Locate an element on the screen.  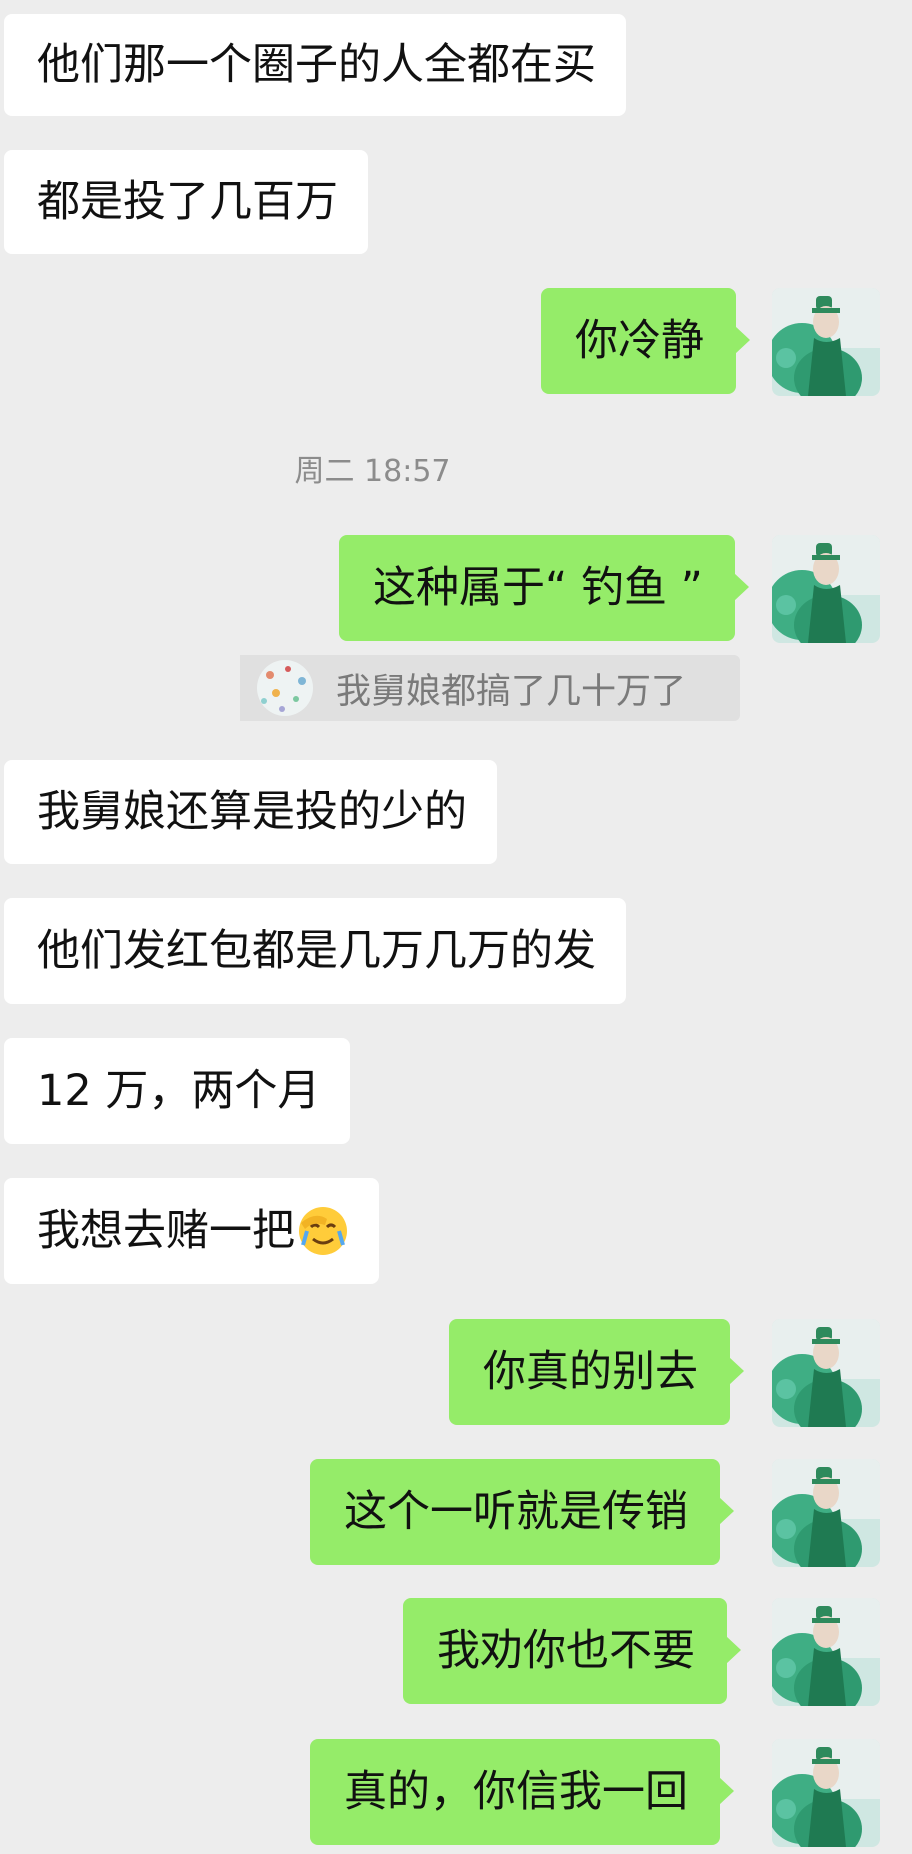
message-bubble-outgoing: 你真的别去 is located at coordinates (596, 1372).